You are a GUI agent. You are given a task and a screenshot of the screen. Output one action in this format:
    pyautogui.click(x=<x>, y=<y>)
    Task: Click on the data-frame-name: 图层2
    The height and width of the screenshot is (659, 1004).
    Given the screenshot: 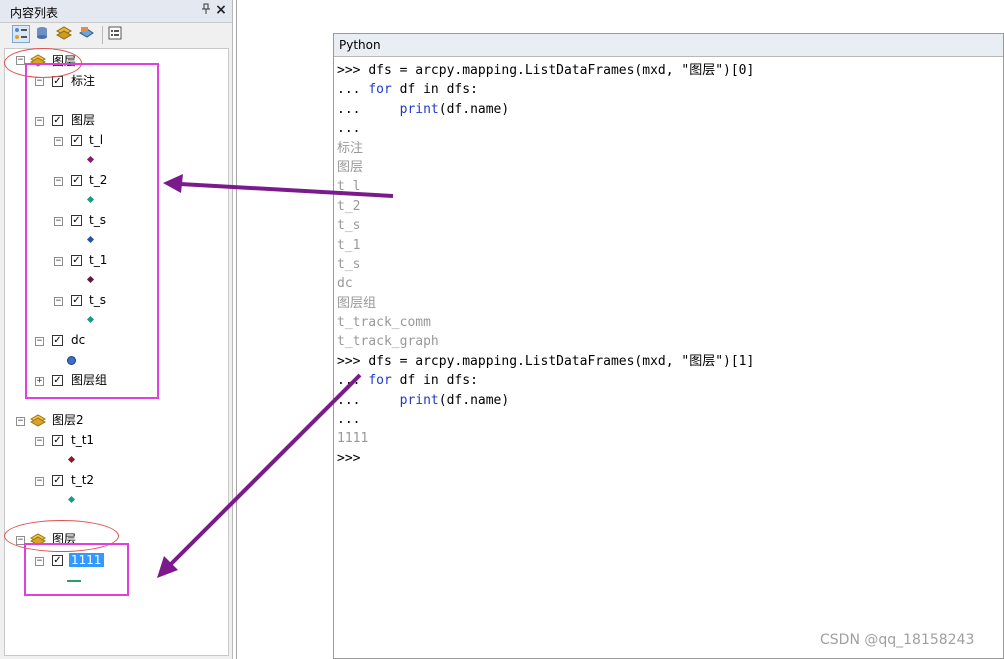 What is the action you would take?
    pyautogui.click(x=68, y=420)
    